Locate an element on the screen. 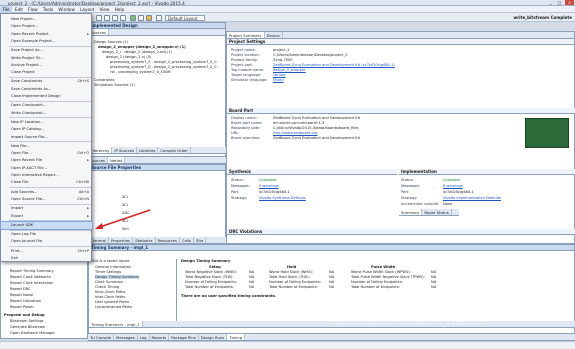 The image size is (575, 349). annotation-arrow is located at coordinates (123, 219).